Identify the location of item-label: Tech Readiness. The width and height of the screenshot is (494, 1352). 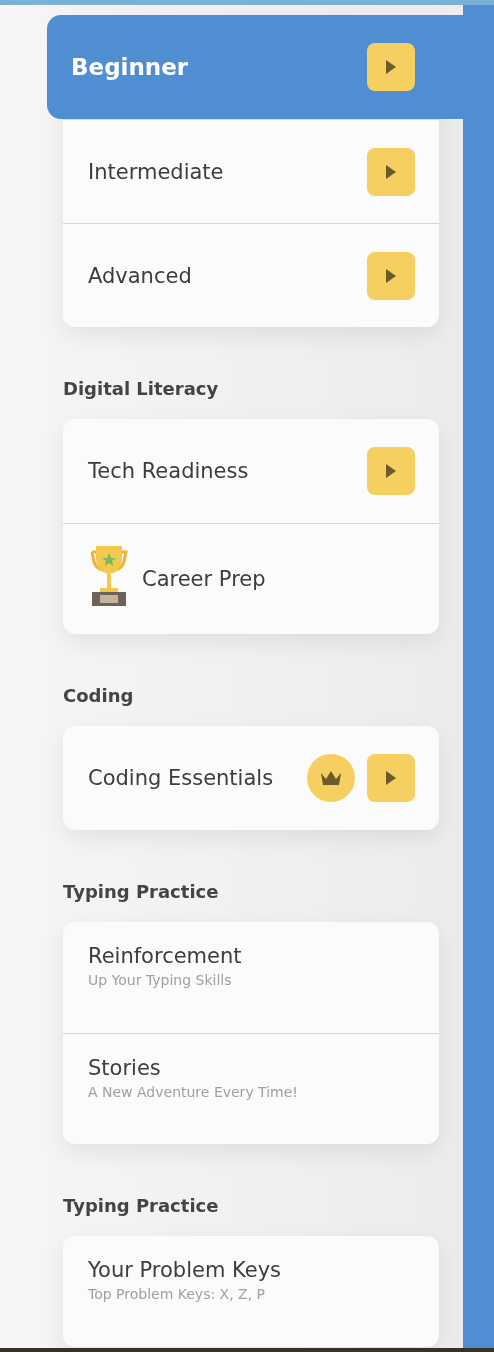
(169, 471).